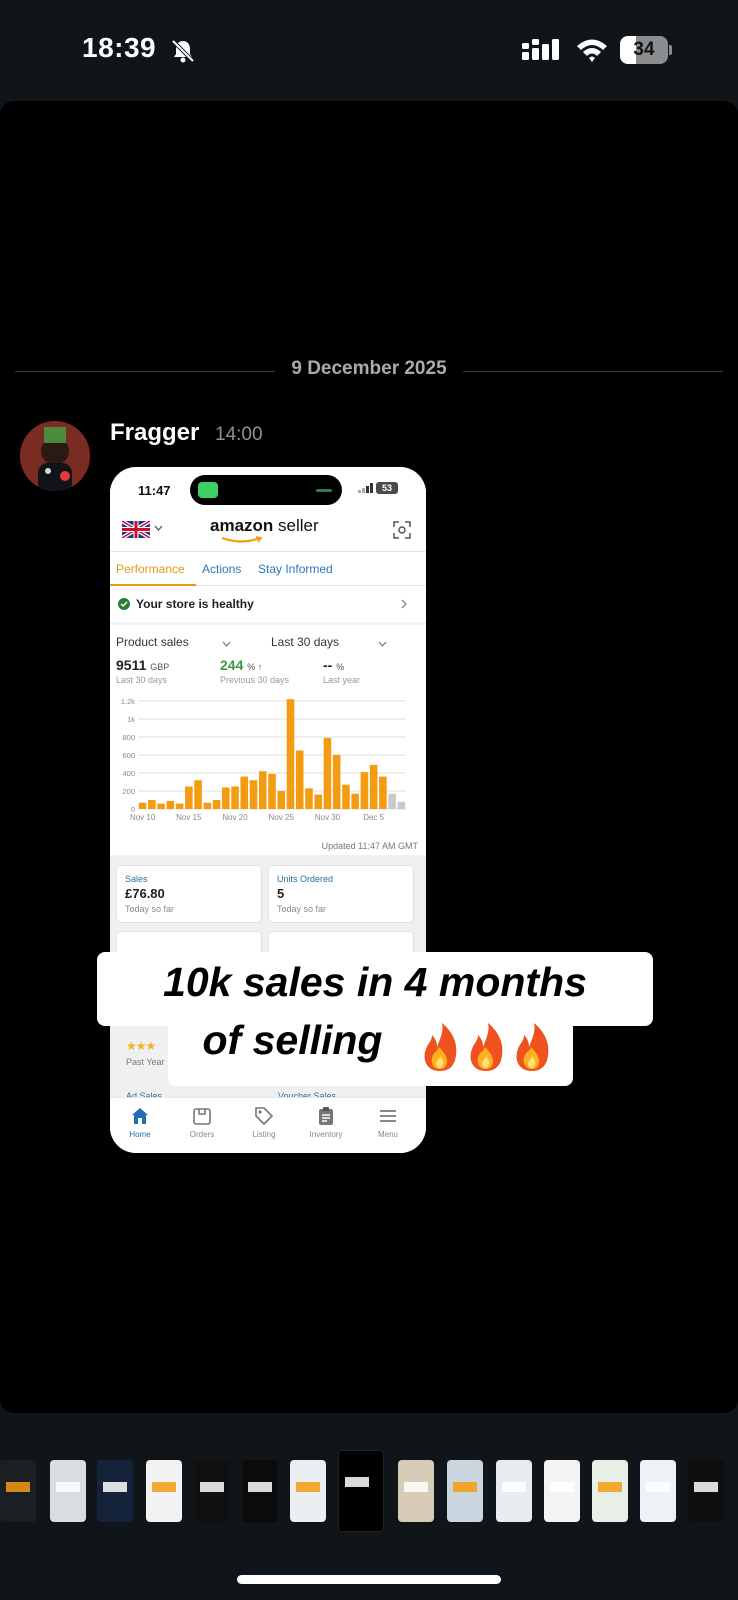  What do you see at coordinates (305, 642) in the screenshot?
I see `range-dropdown: Last 30 days` at bounding box center [305, 642].